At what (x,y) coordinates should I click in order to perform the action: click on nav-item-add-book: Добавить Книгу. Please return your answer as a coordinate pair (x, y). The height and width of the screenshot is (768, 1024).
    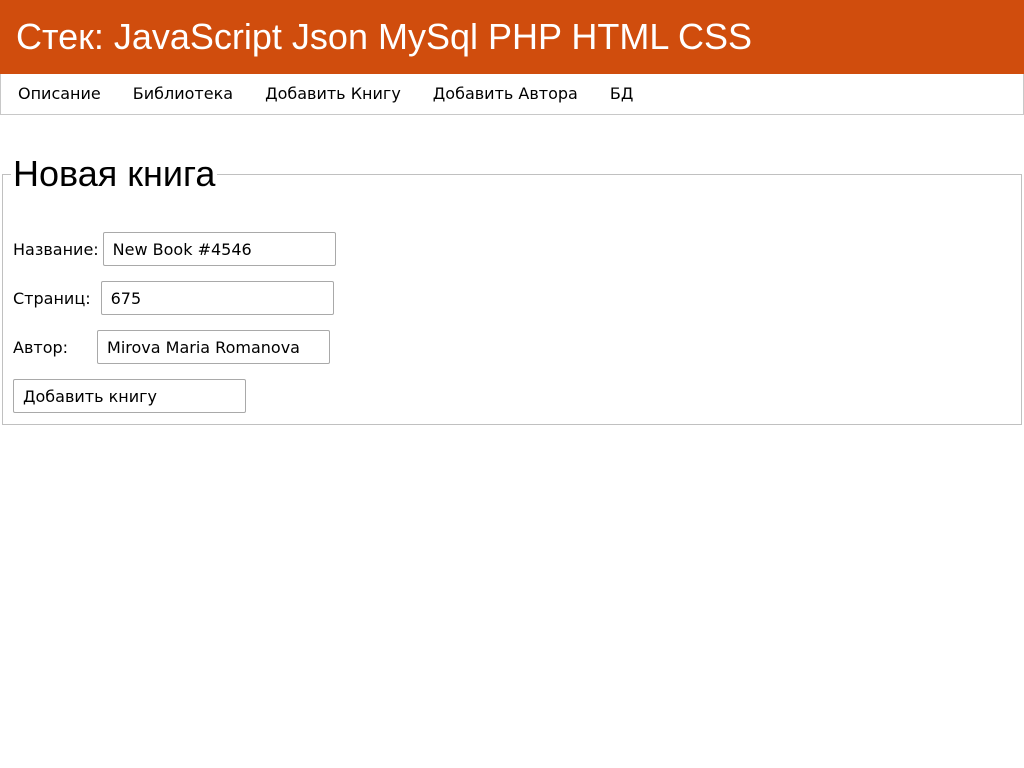
    Looking at the image, I should click on (333, 94).